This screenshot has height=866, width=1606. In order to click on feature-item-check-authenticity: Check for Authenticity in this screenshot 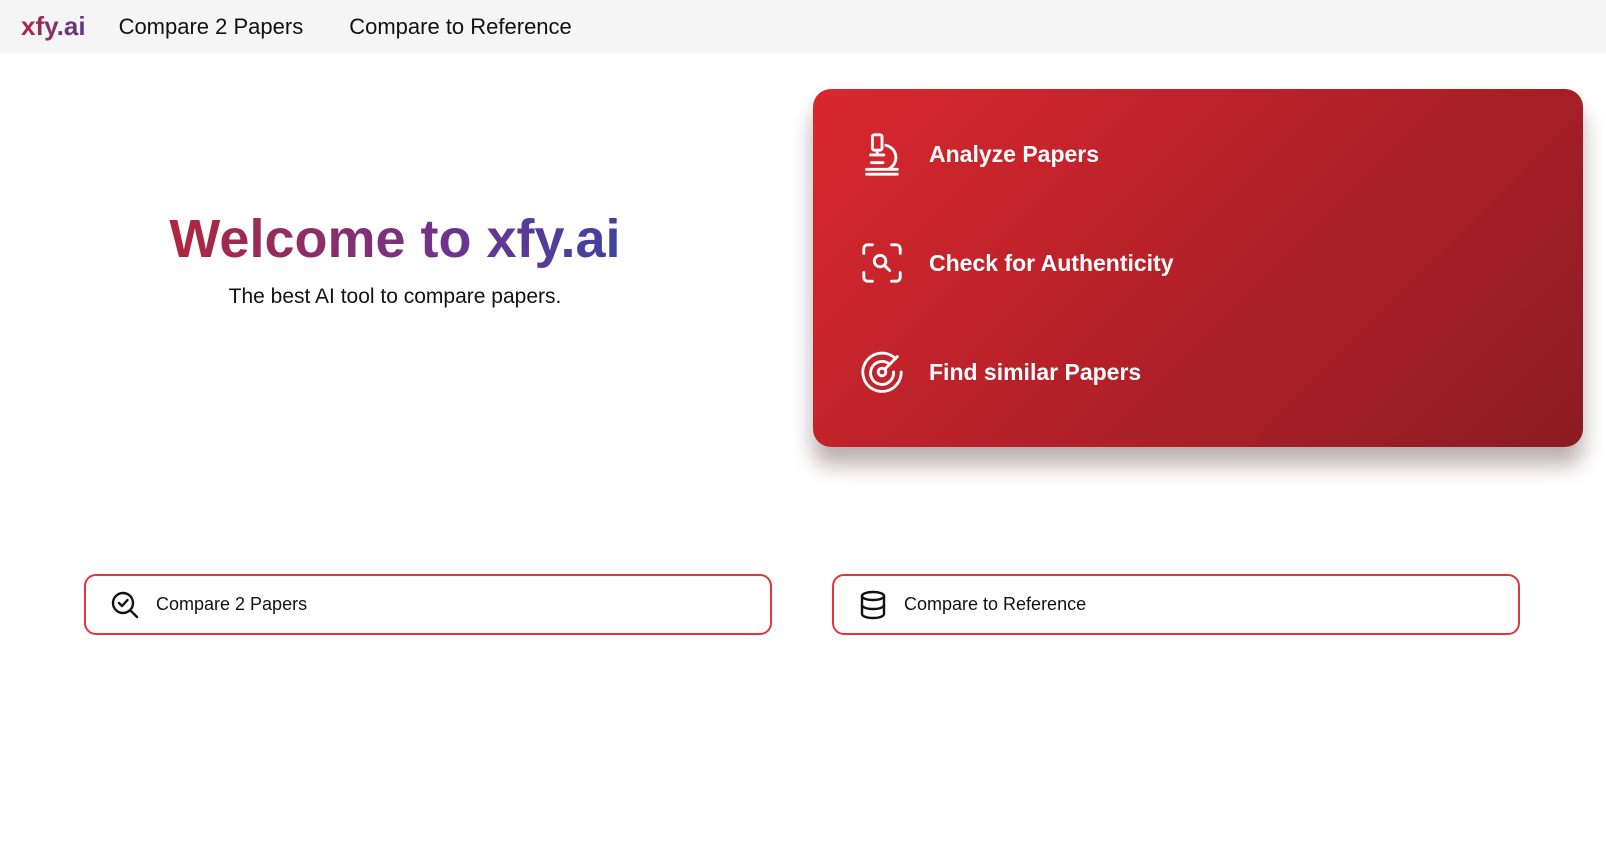, I will do `click(1221, 263)`.